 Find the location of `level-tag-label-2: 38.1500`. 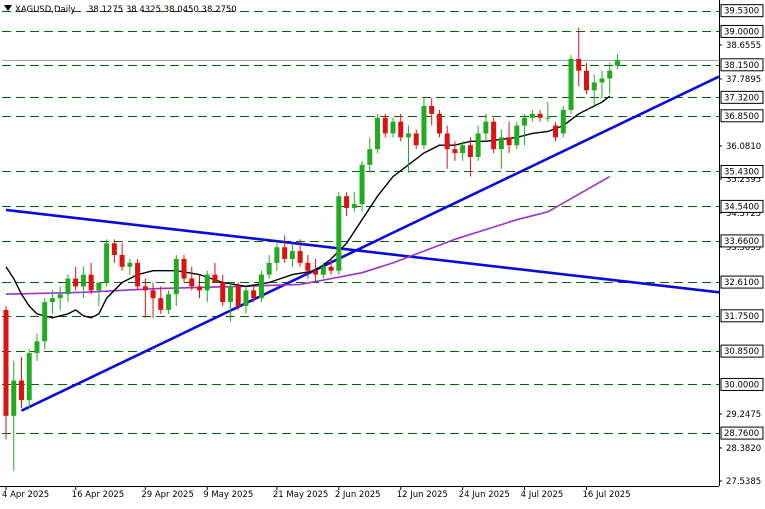

level-tag-label-2: 38.1500 is located at coordinates (741, 66).